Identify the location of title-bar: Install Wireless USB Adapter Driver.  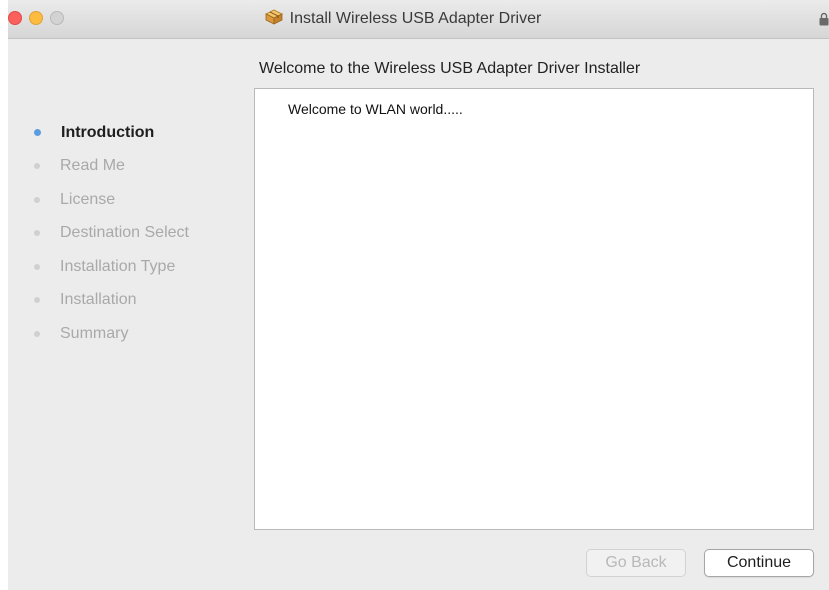
(418, 19).